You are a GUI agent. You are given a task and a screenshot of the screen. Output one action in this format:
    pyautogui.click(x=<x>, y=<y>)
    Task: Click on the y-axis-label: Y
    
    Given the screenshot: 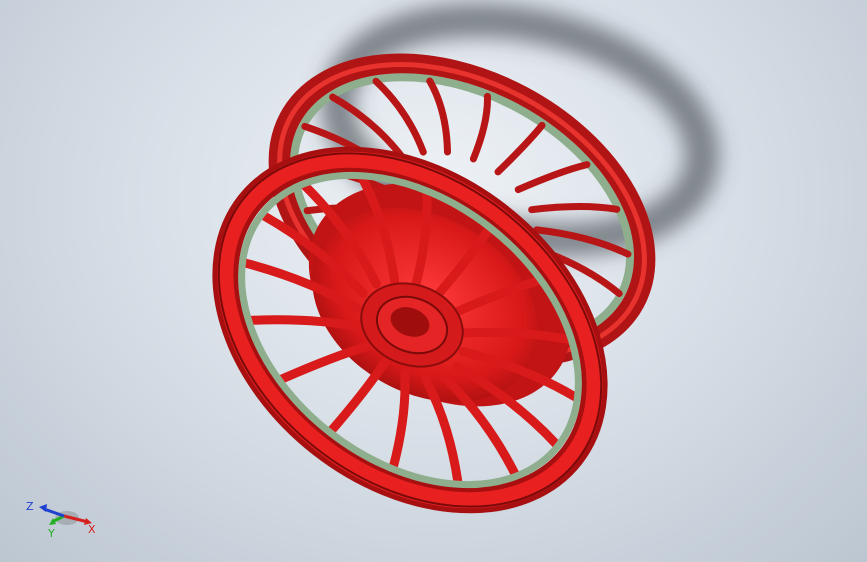 What is the action you would take?
    pyautogui.click(x=51, y=533)
    